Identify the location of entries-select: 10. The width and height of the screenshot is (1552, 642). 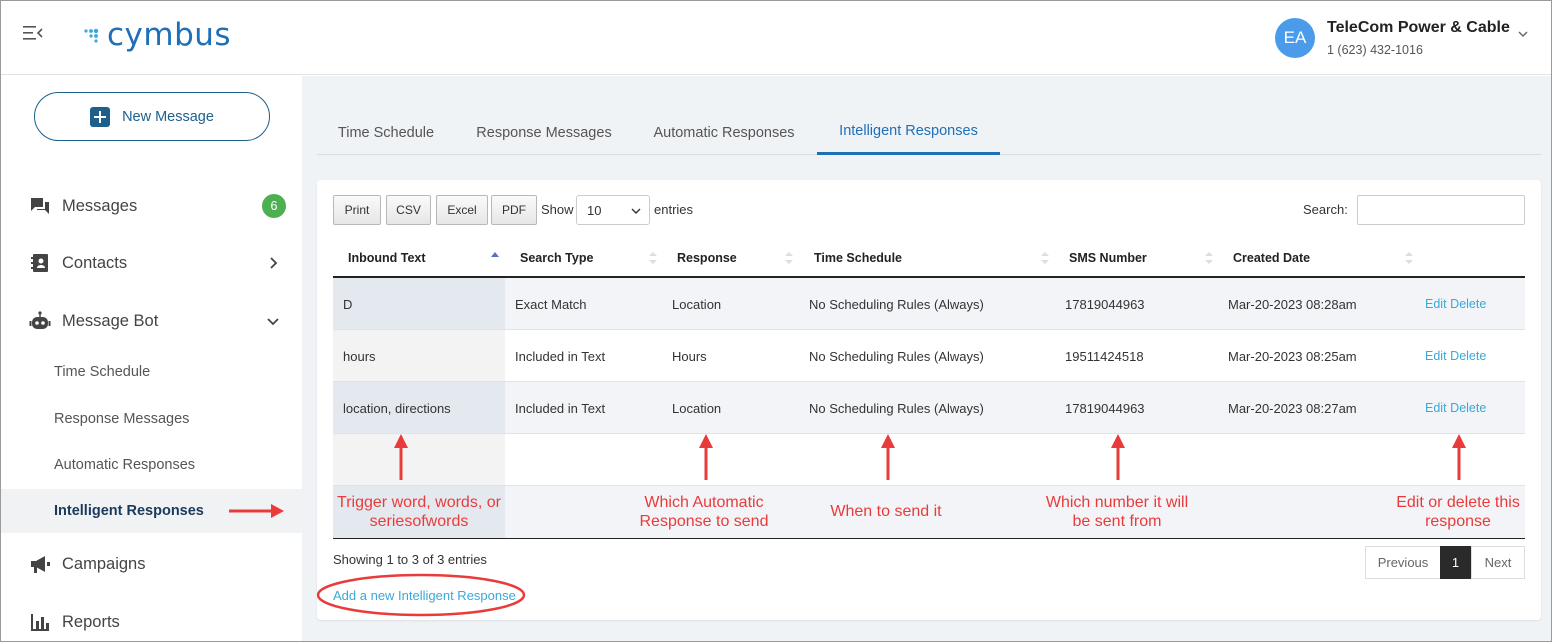
(613, 210).